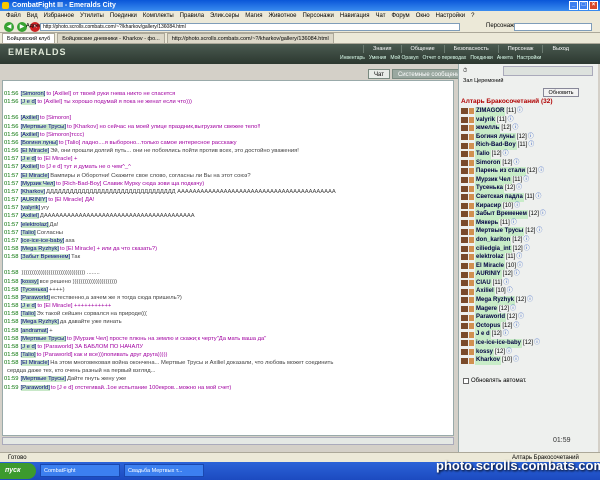 The height and width of the screenshot is (480, 600). I want to click on chat-nick: [El Miracle], so click(35, 175).